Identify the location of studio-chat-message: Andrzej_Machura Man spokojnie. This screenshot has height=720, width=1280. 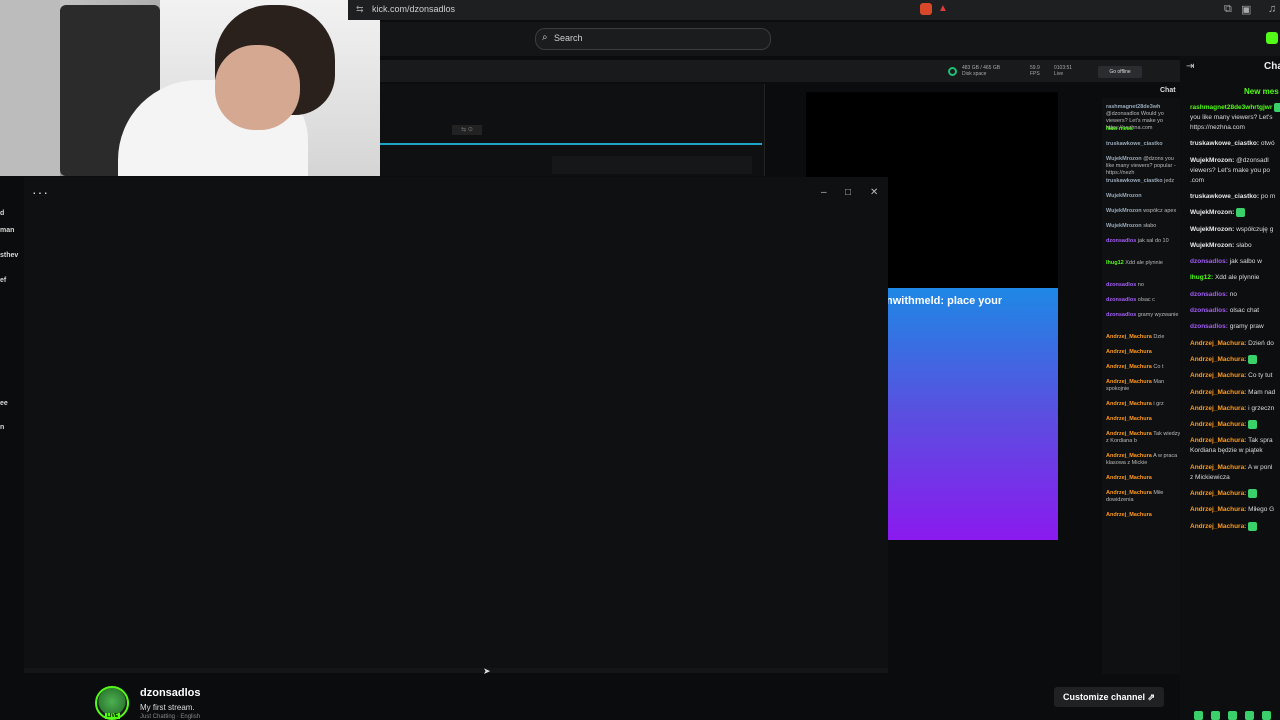
(1144, 386).